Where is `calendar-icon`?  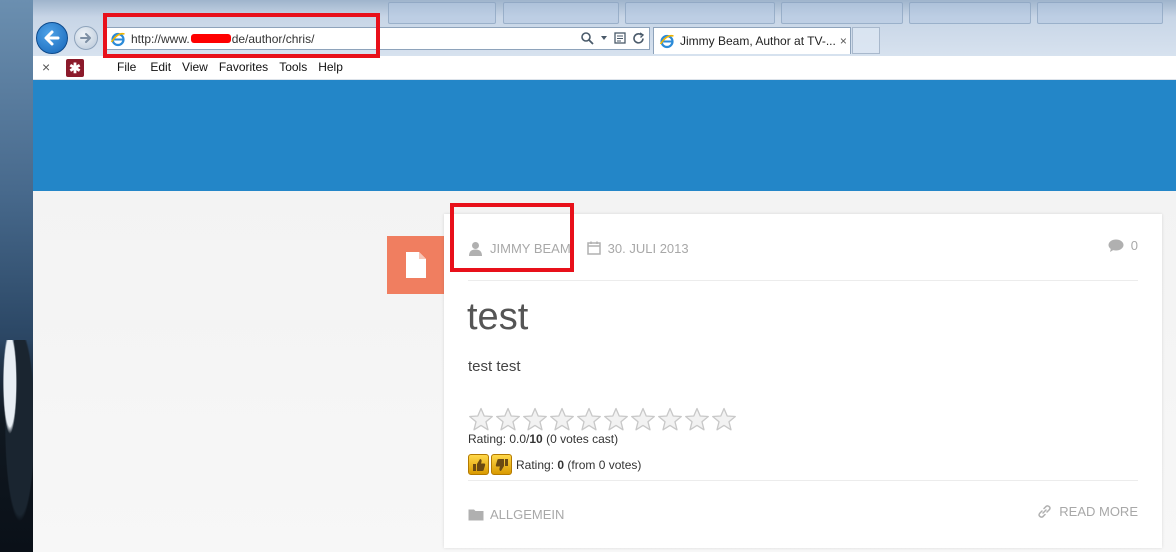
calendar-icon is located at coordinates (593, 248).